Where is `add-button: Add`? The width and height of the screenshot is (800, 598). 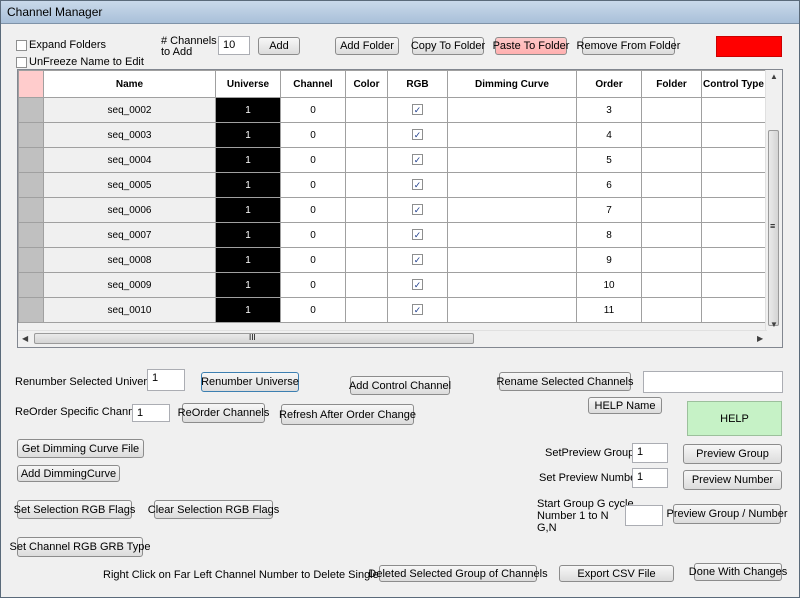
add-button: Add is located at coordinates (279, 46).